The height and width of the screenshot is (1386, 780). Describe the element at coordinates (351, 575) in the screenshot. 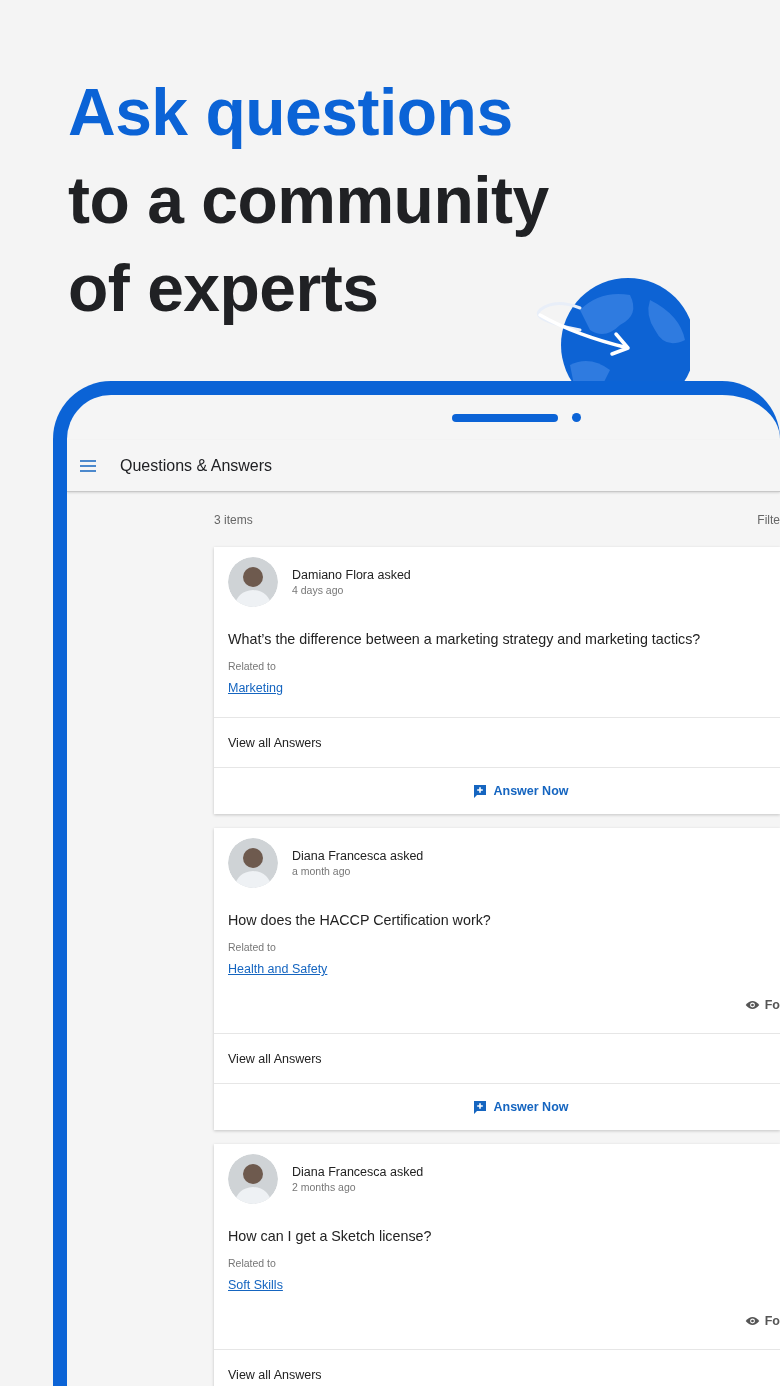

I see `author-name: Damiano Flora asked` at that location.